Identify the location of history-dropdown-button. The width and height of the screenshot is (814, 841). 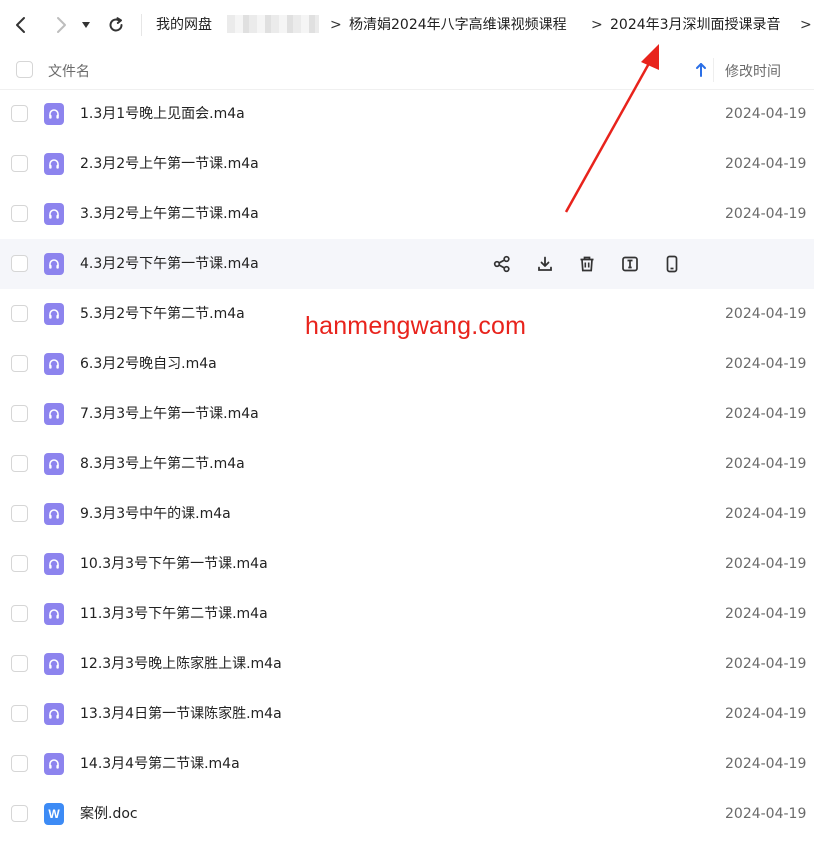
(86, 25).